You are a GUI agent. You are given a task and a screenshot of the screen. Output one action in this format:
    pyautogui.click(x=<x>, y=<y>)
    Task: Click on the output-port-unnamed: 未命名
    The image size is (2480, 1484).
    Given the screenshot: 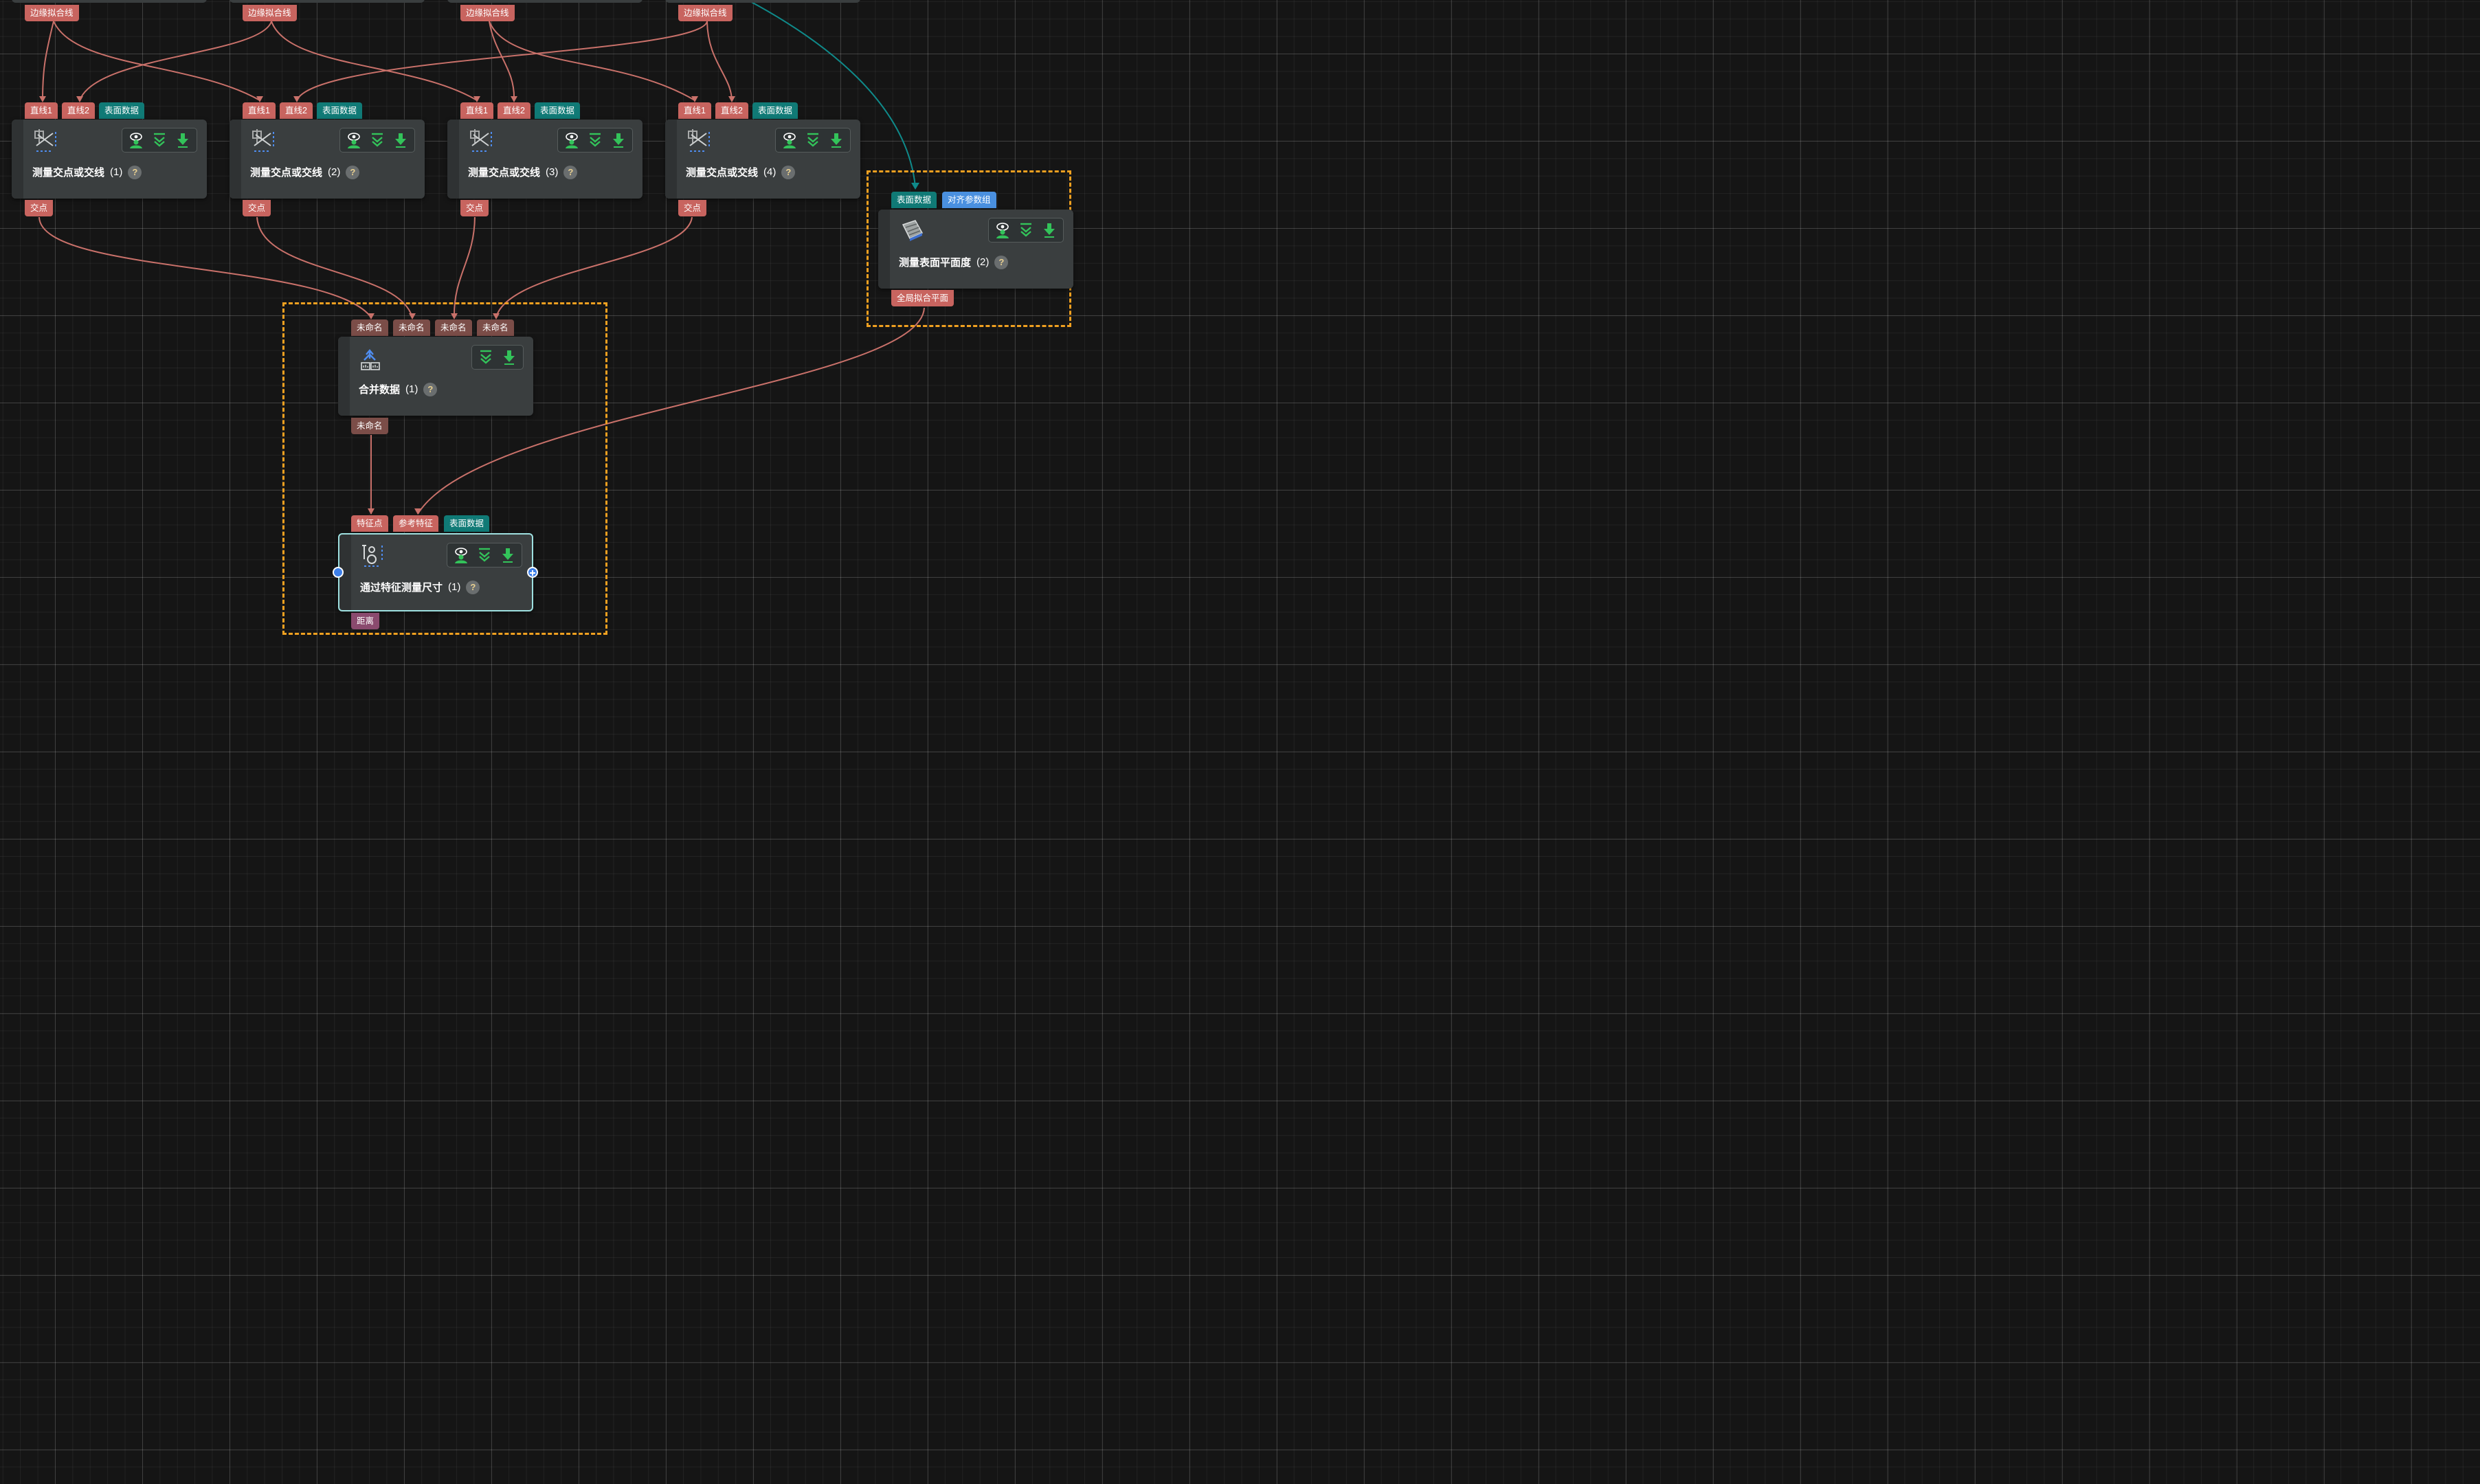 What is the action you would take?
    pyautogui.click(x=370, y=426)
    